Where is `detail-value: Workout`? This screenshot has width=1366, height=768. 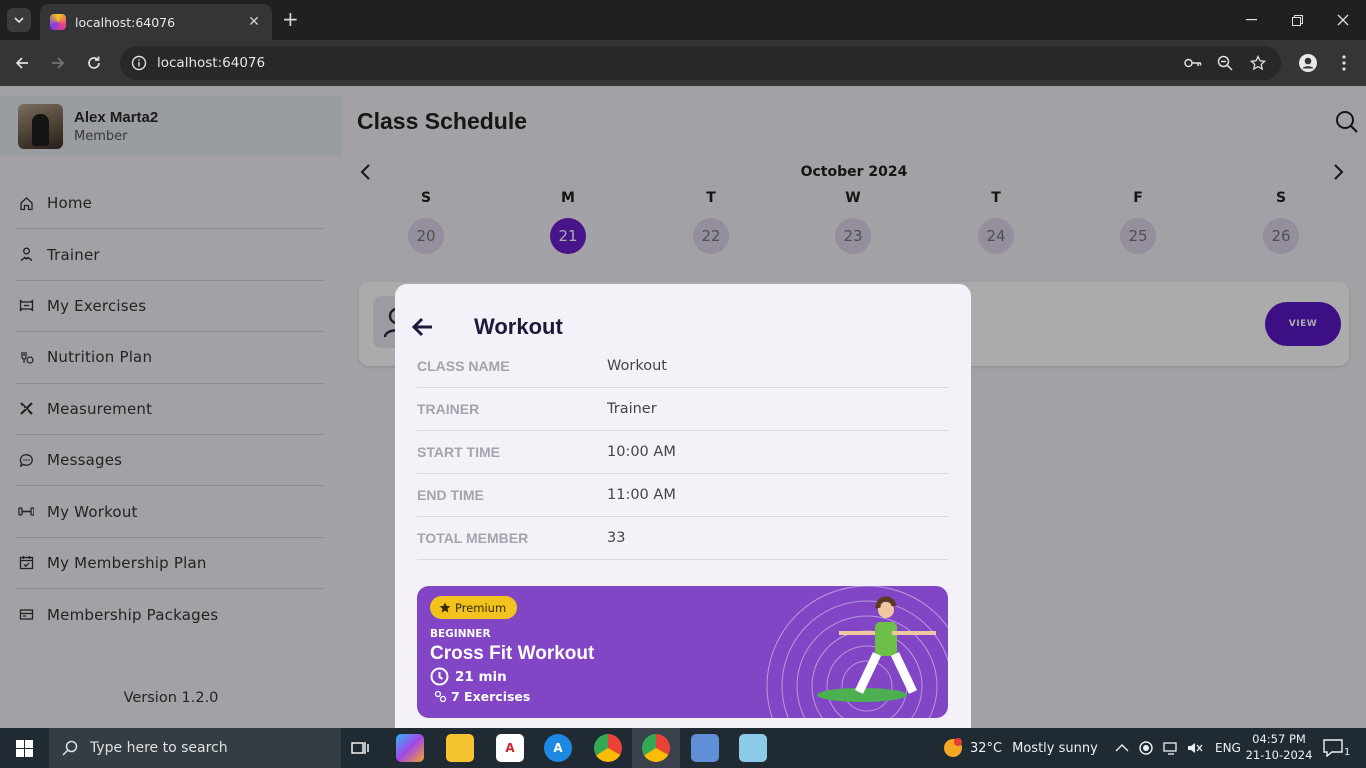
detail-value: Workout is located at coordinates (637, 366).